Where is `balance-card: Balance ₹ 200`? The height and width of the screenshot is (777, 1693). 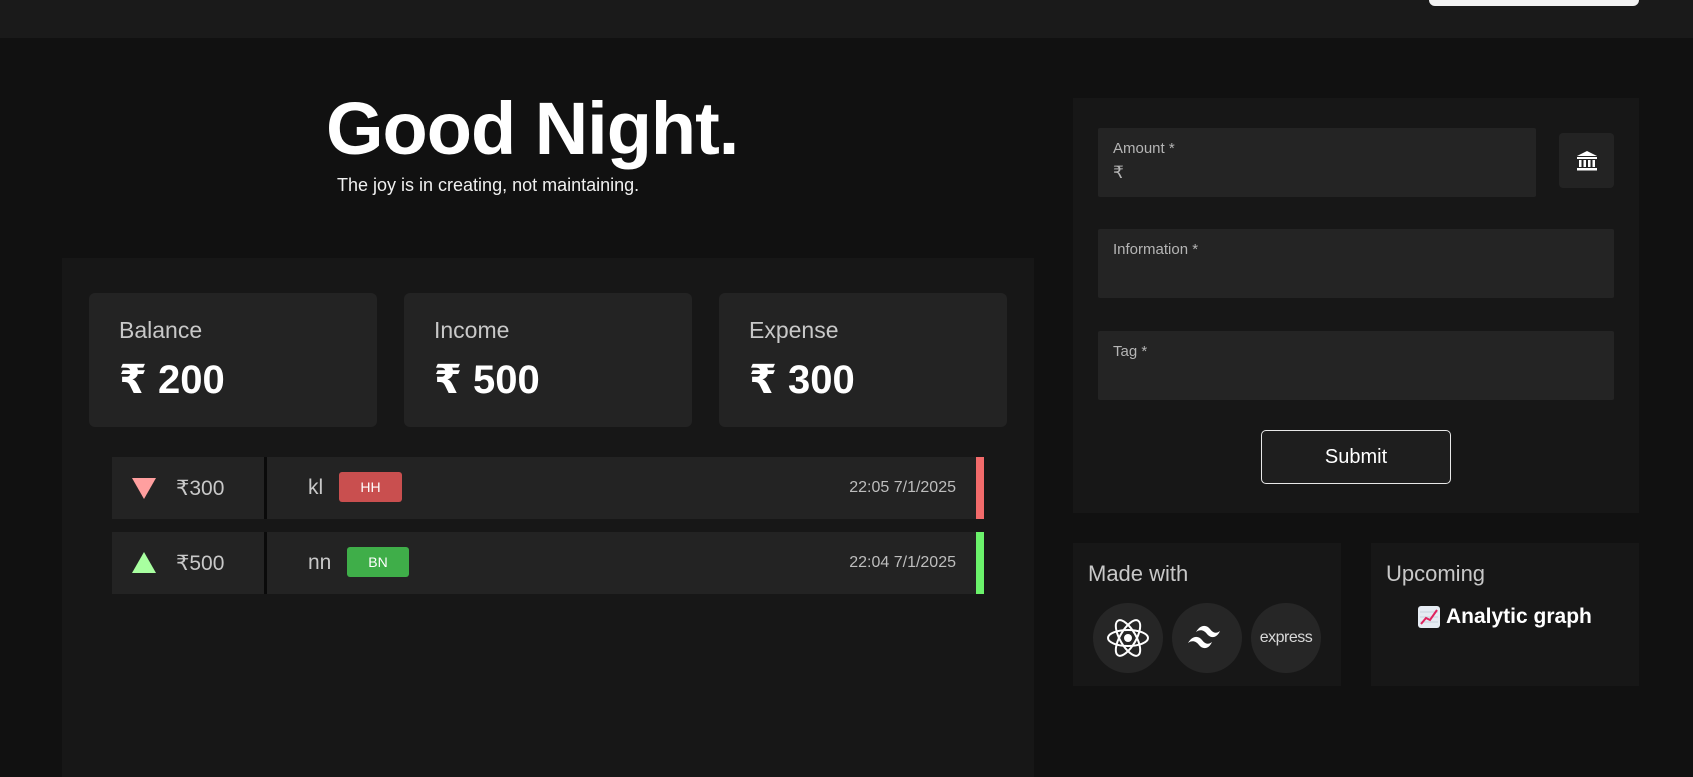
balance-card: Balance ₹ 200 is located at coordinates (233, 360).